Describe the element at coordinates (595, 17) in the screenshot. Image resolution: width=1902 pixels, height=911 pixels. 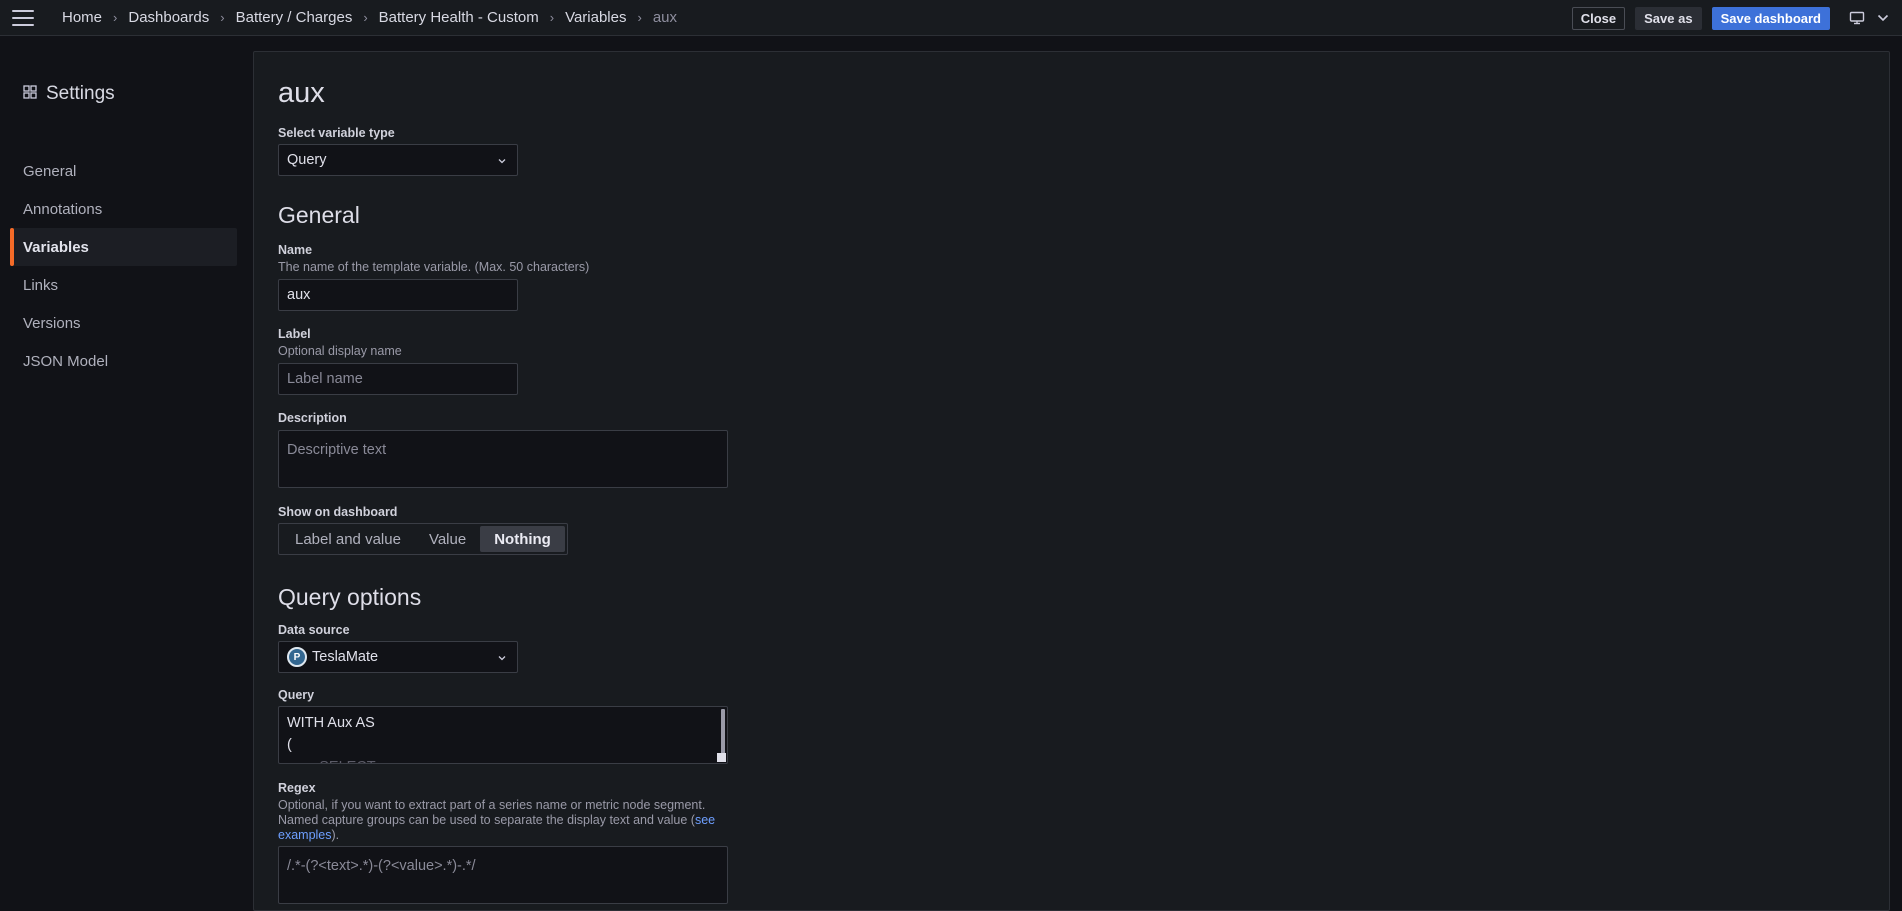
I see `breadcrumb-variables: Variables` at that location.